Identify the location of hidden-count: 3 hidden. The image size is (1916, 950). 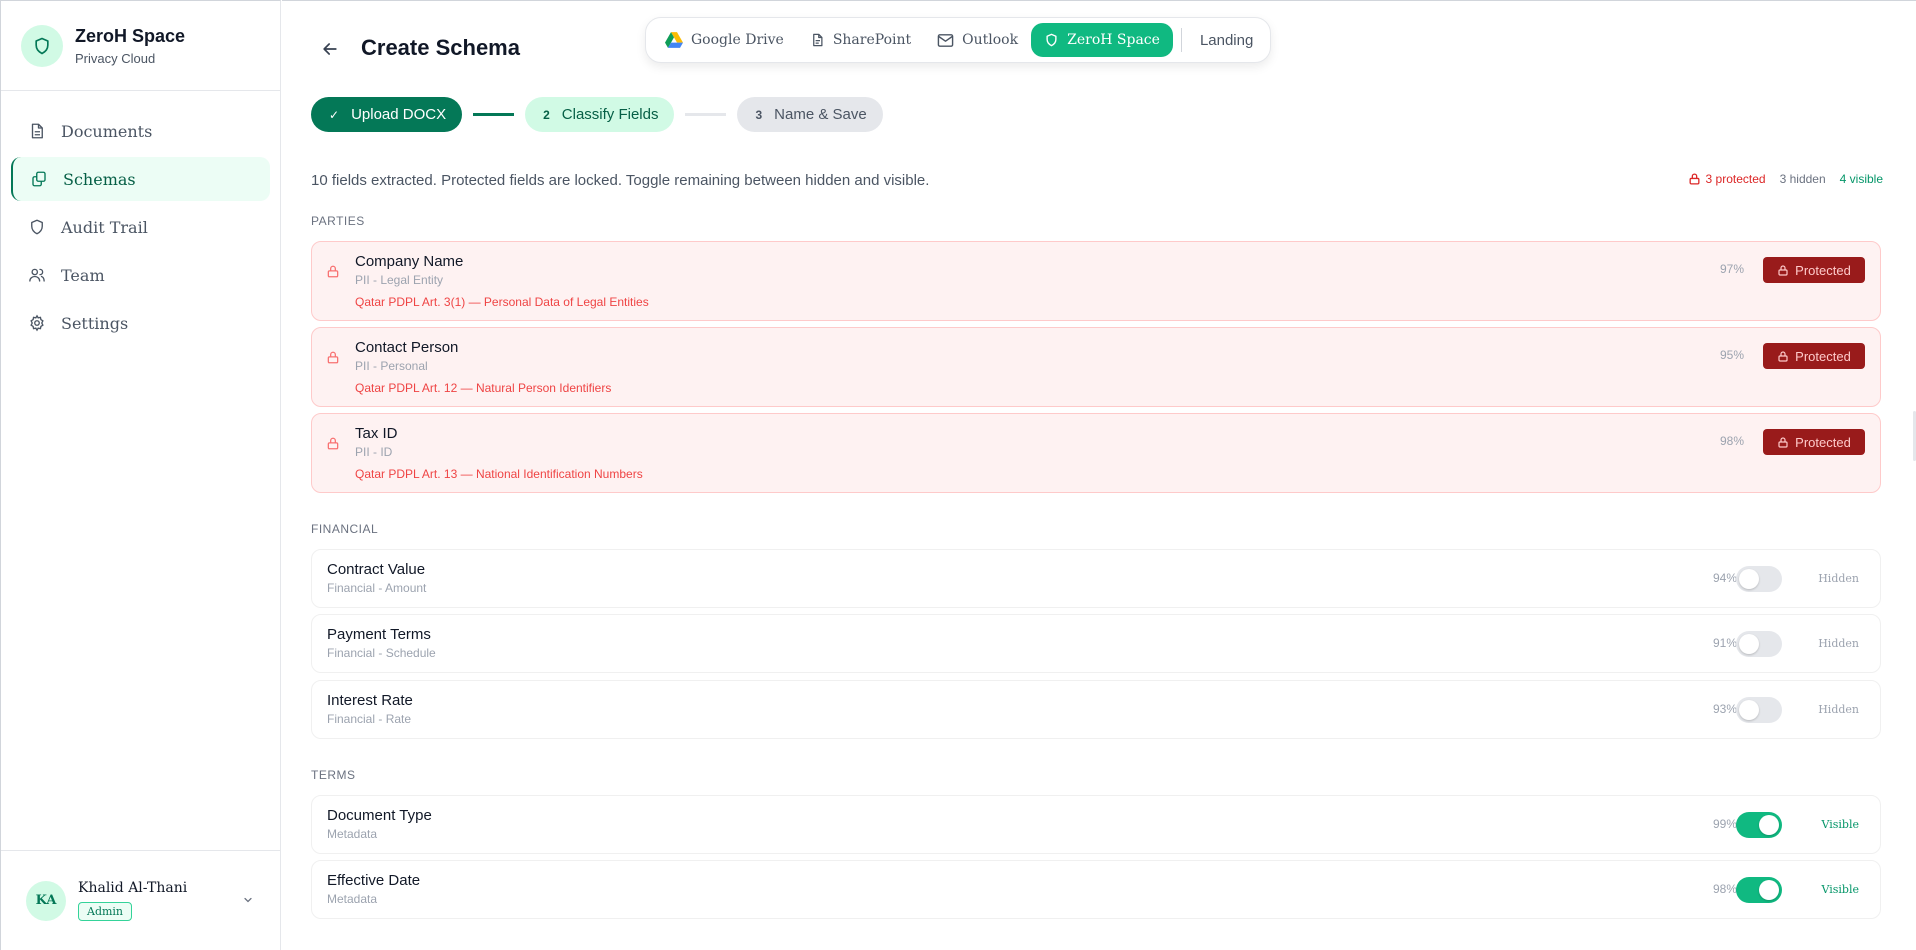
(1802, 179).